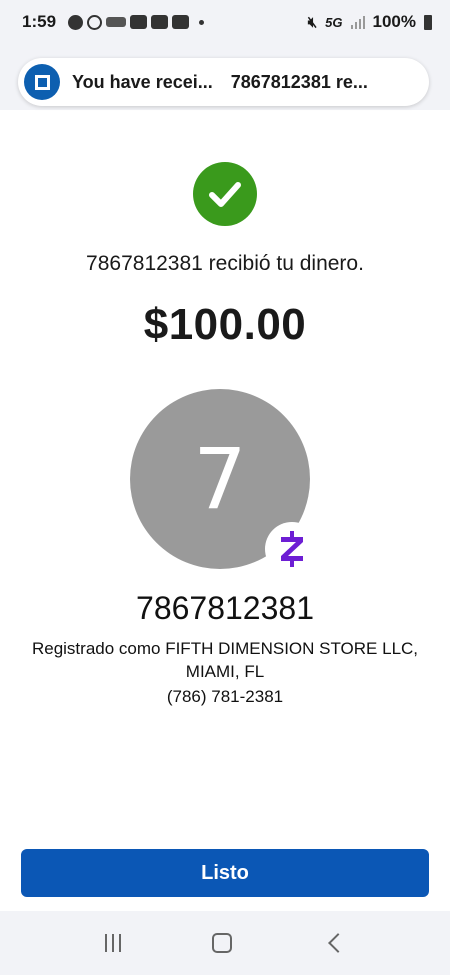  Describe the element at coordinates (337, 943) in the screenshot. I see `back-icon` at that location.